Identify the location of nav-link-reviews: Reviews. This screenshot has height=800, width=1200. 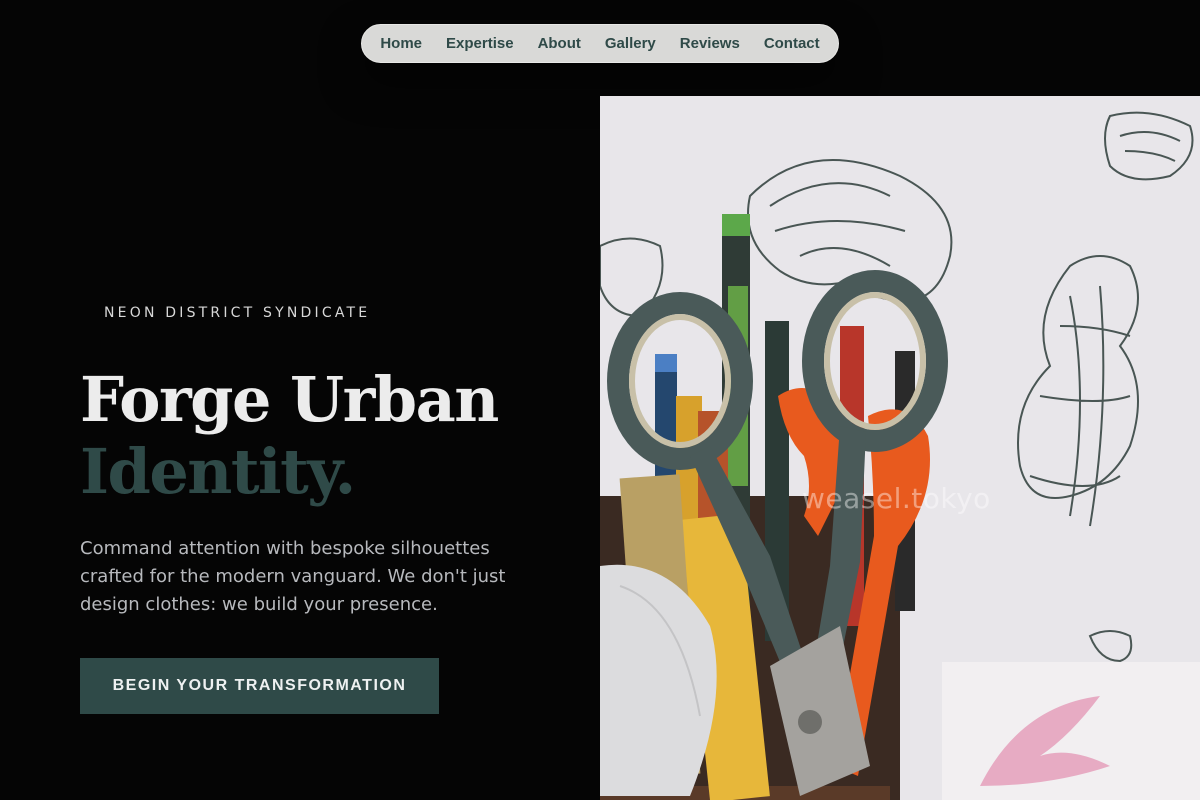
(710, 43).